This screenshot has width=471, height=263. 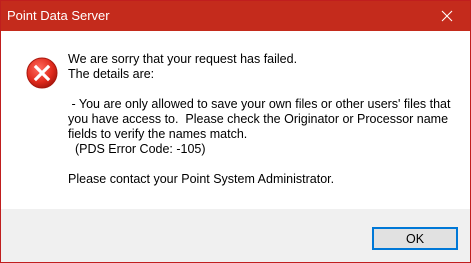 What do you see at coordinates (415, 238) in the screenshot?
I see `ok-button: OK` at bounding box center [415, 238].